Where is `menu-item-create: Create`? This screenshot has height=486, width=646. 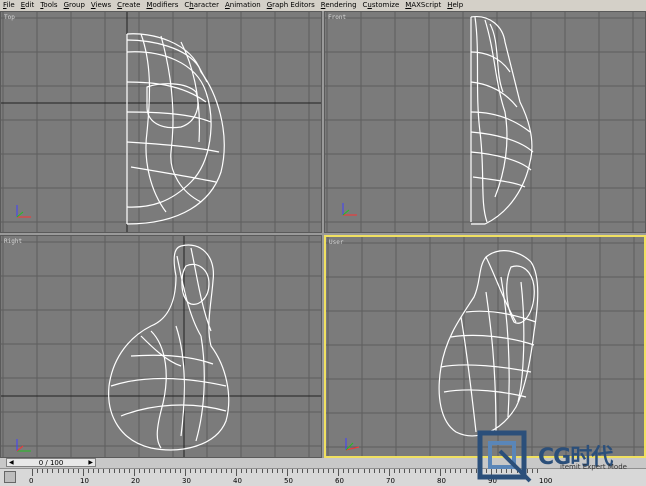 menu-item-create: Create is located at coordinates (128, 5).